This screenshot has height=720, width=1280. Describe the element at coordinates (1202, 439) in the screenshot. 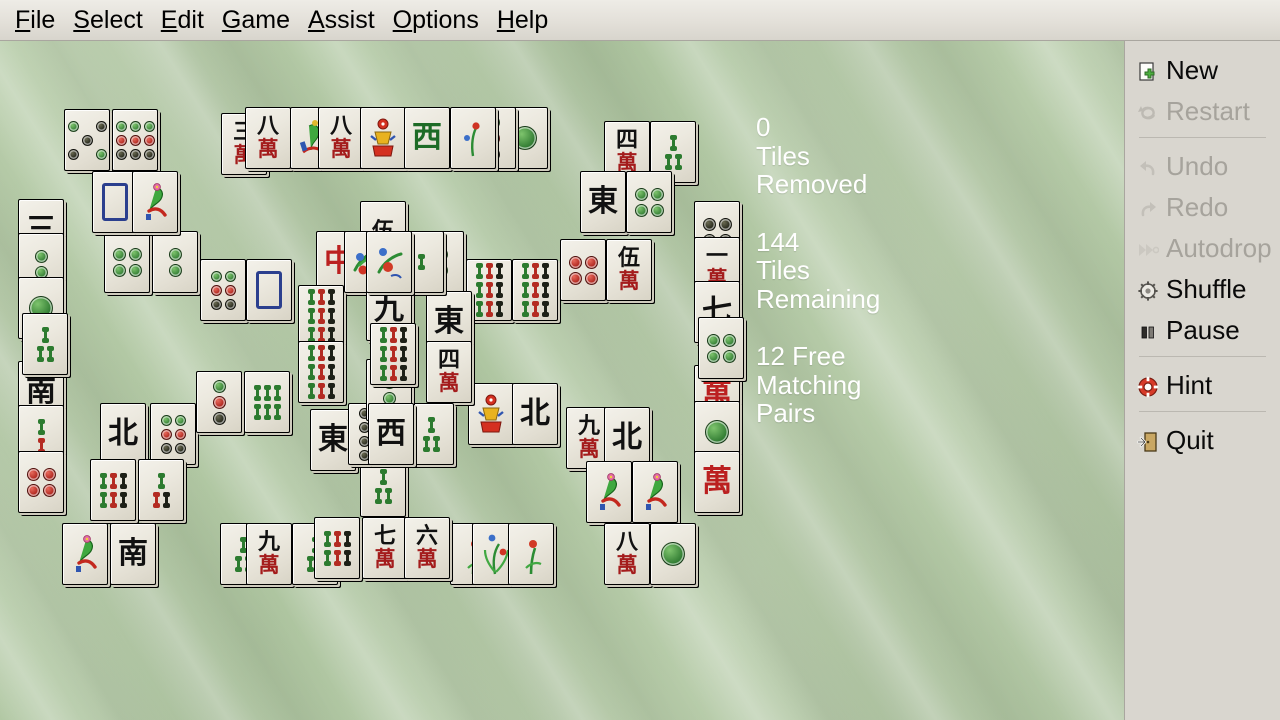

I see `sidebar-quit-button: Quit` at that location.